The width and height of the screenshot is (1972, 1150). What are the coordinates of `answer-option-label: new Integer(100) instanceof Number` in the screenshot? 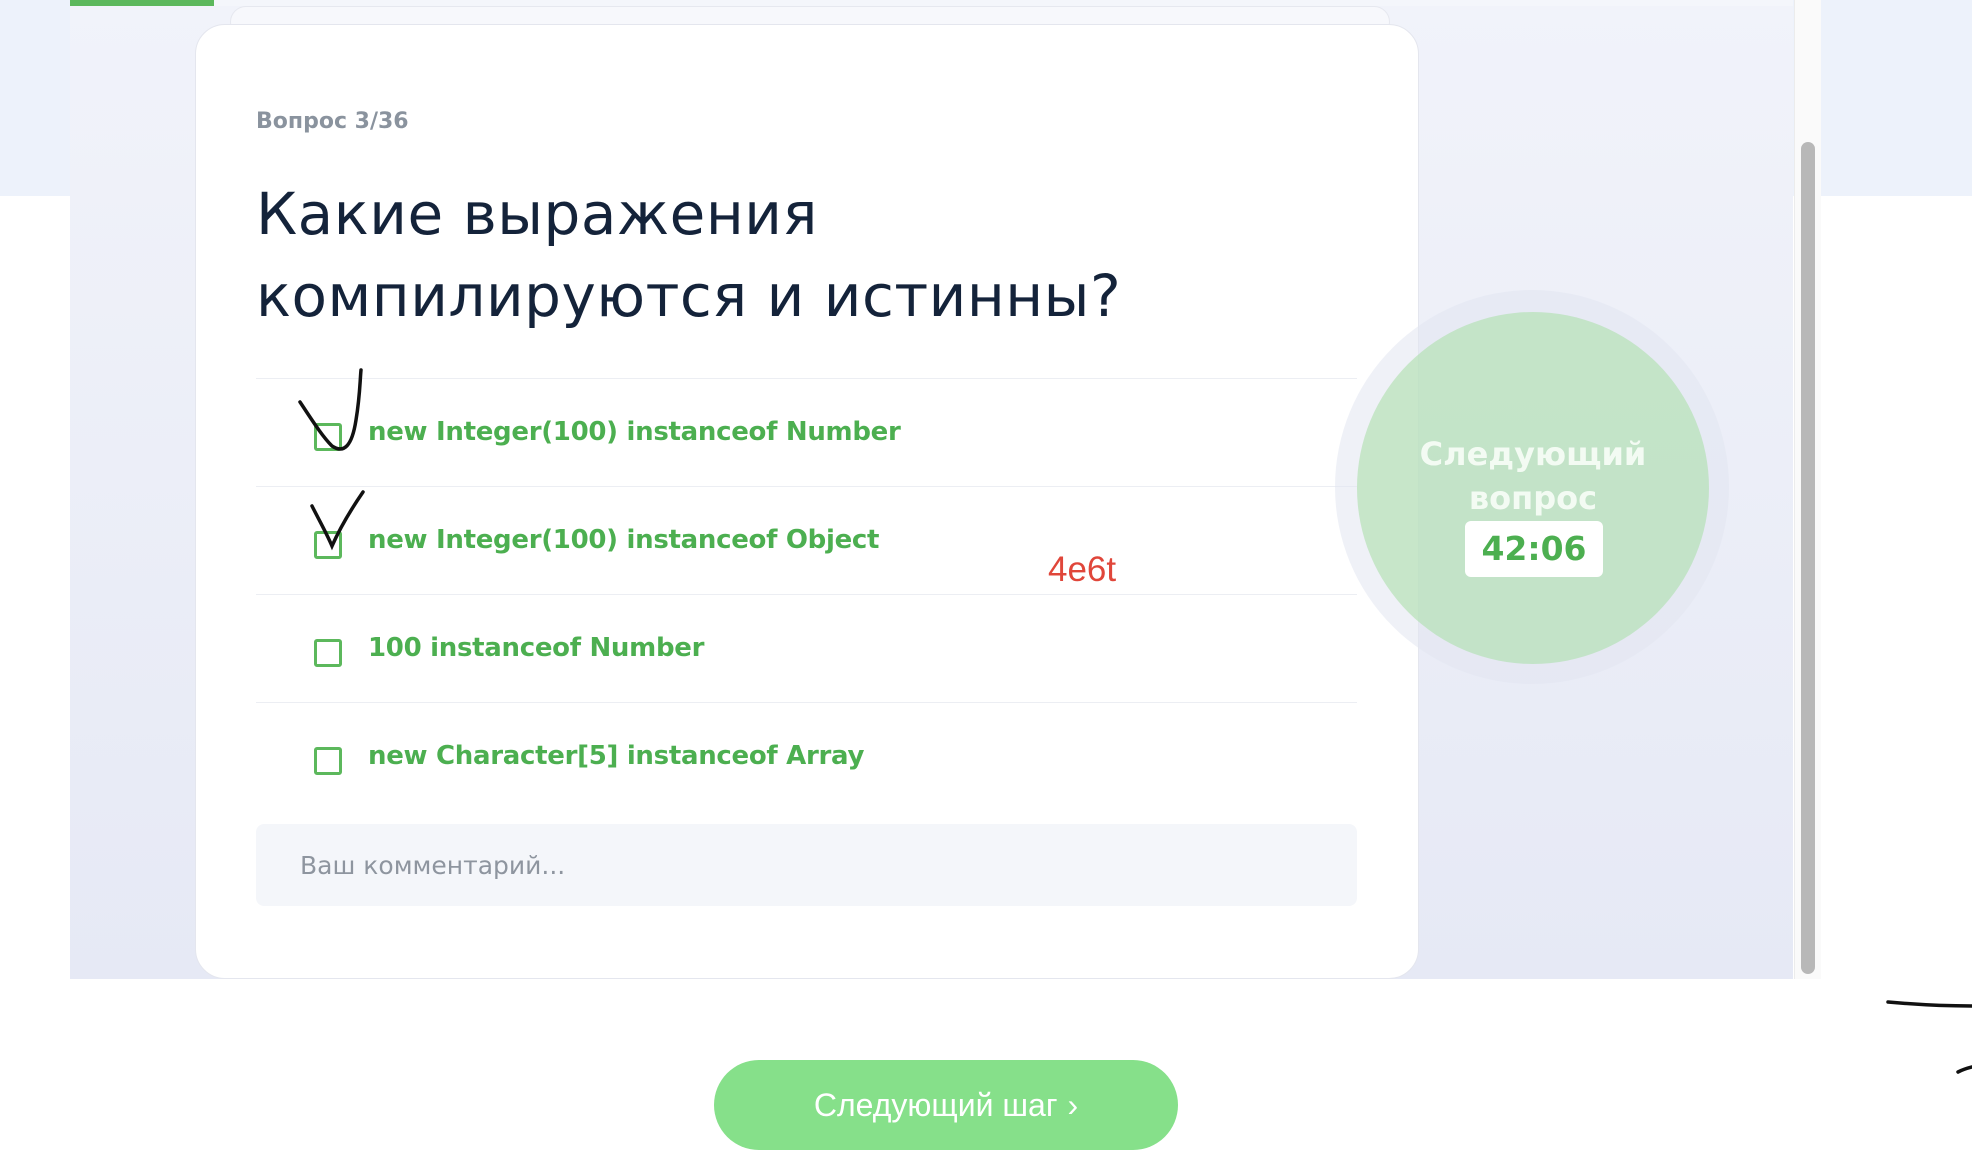 It's located at (634, 432).